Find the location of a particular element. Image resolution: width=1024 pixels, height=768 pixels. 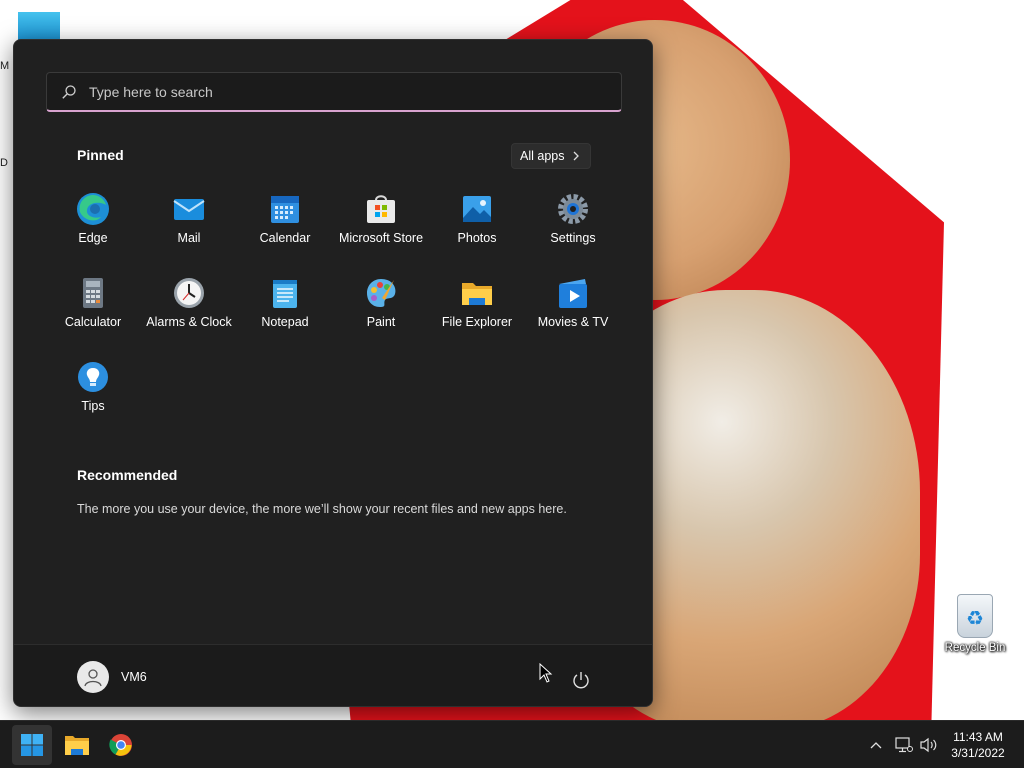

file-explorer-icon is located at coordinates (77, 745).